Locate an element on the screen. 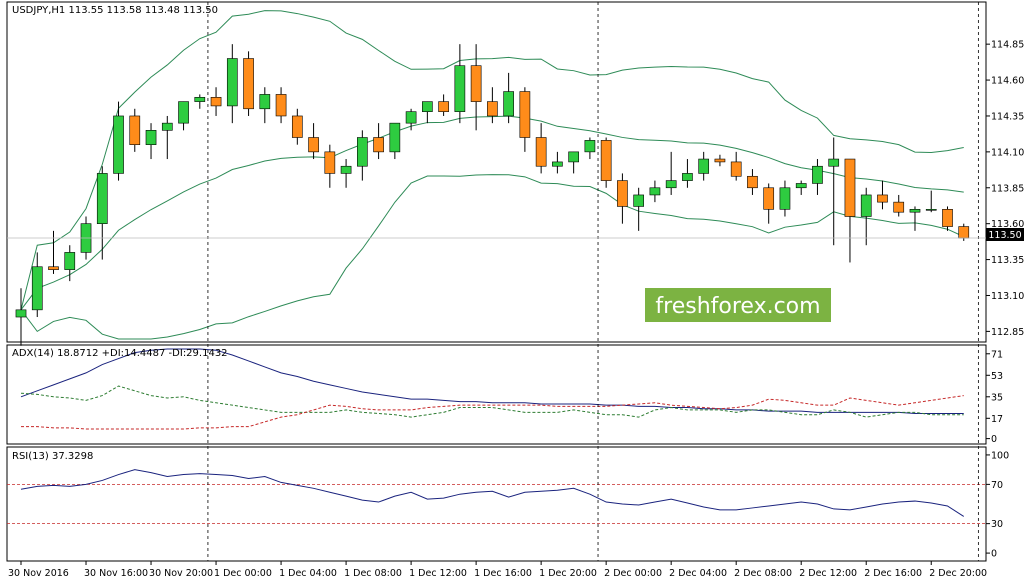 This screenshot has height=579, width=1027. rsi-tick-label: 70 is located at coordinates (997, 485).